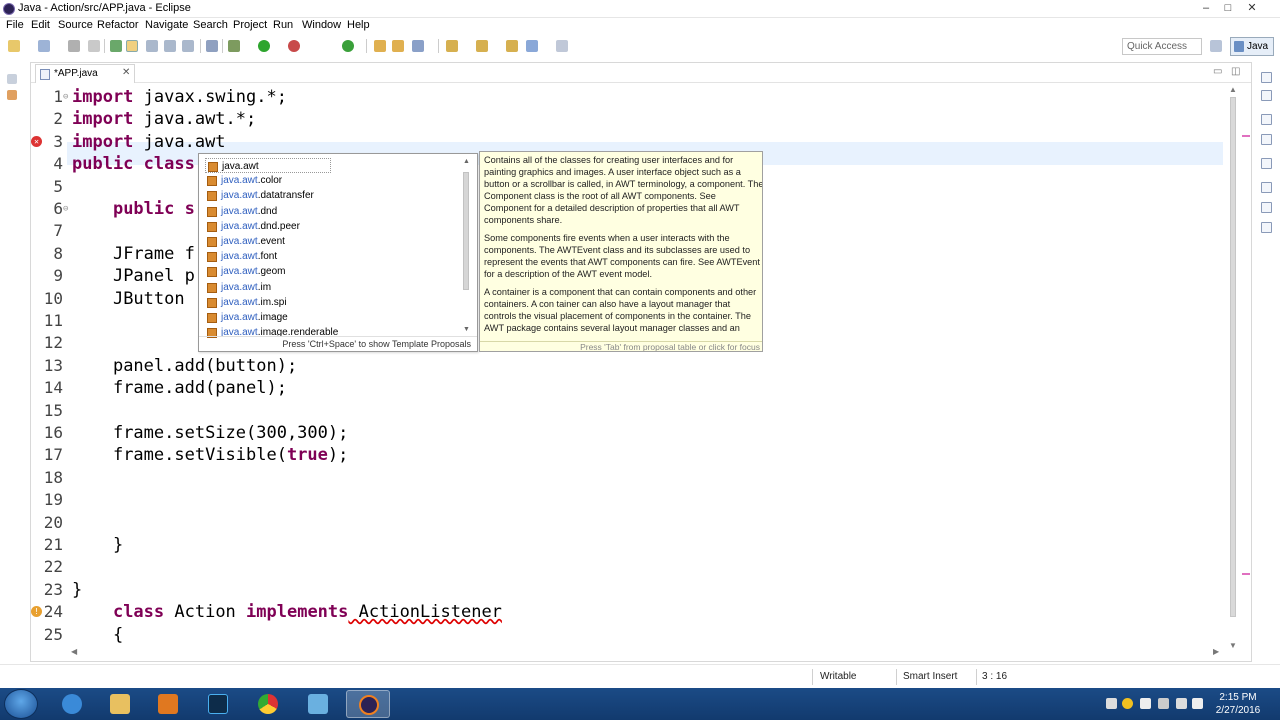 This screenshot has width=1280, height=720. I want to click on save-icon, so click(44, 46).